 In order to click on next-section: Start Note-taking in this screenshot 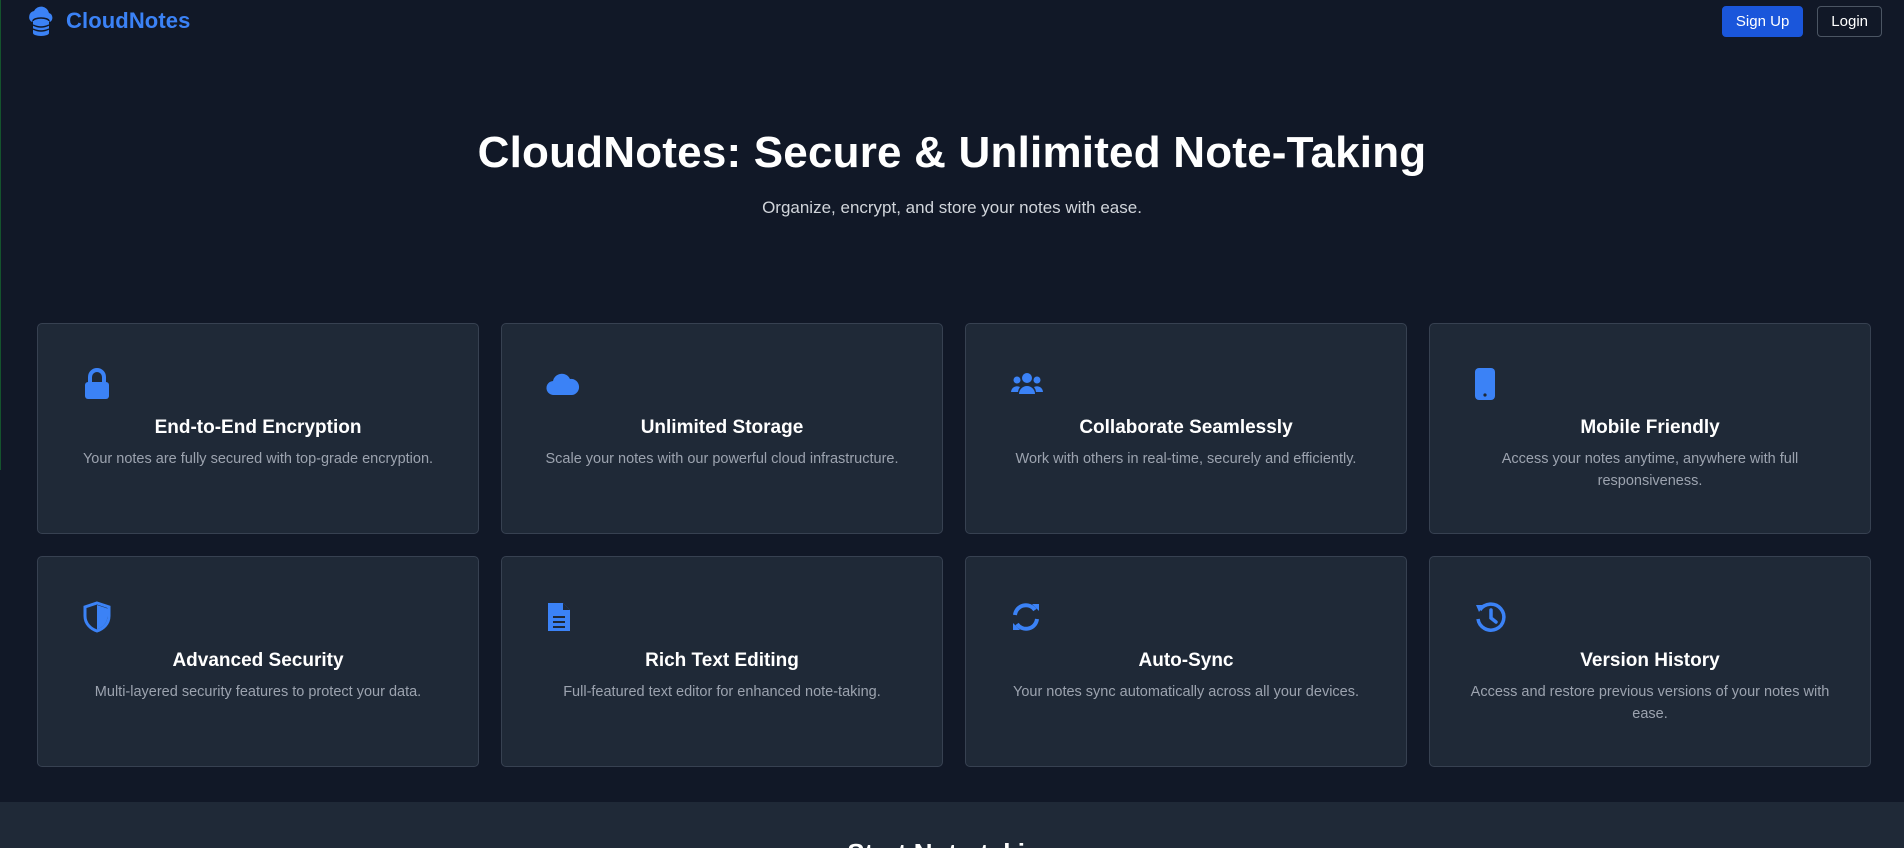, I will do `click(952, 825)`.